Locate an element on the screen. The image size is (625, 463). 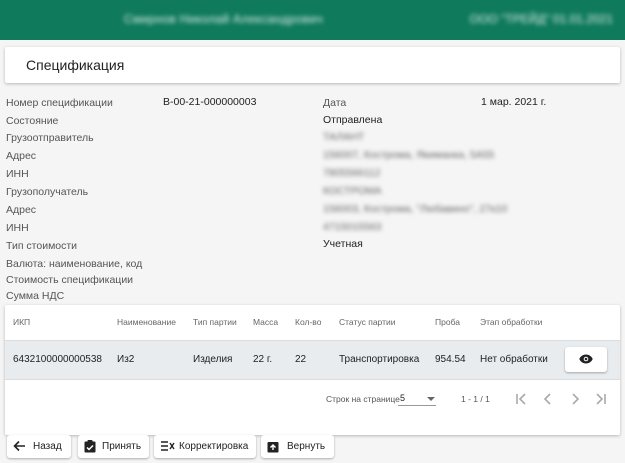
column-header: Наименование is located at coordinates (146, 322).